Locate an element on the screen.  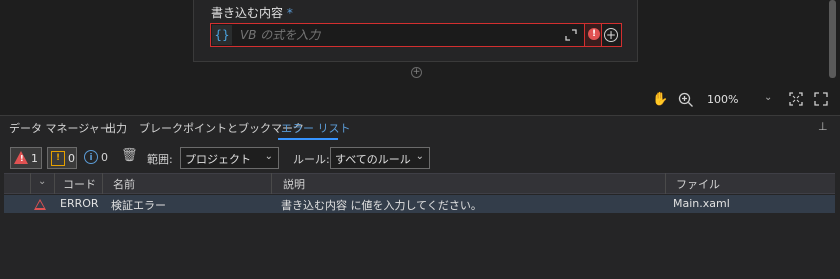
info-count: 0 is located at coordinates (104, 157).